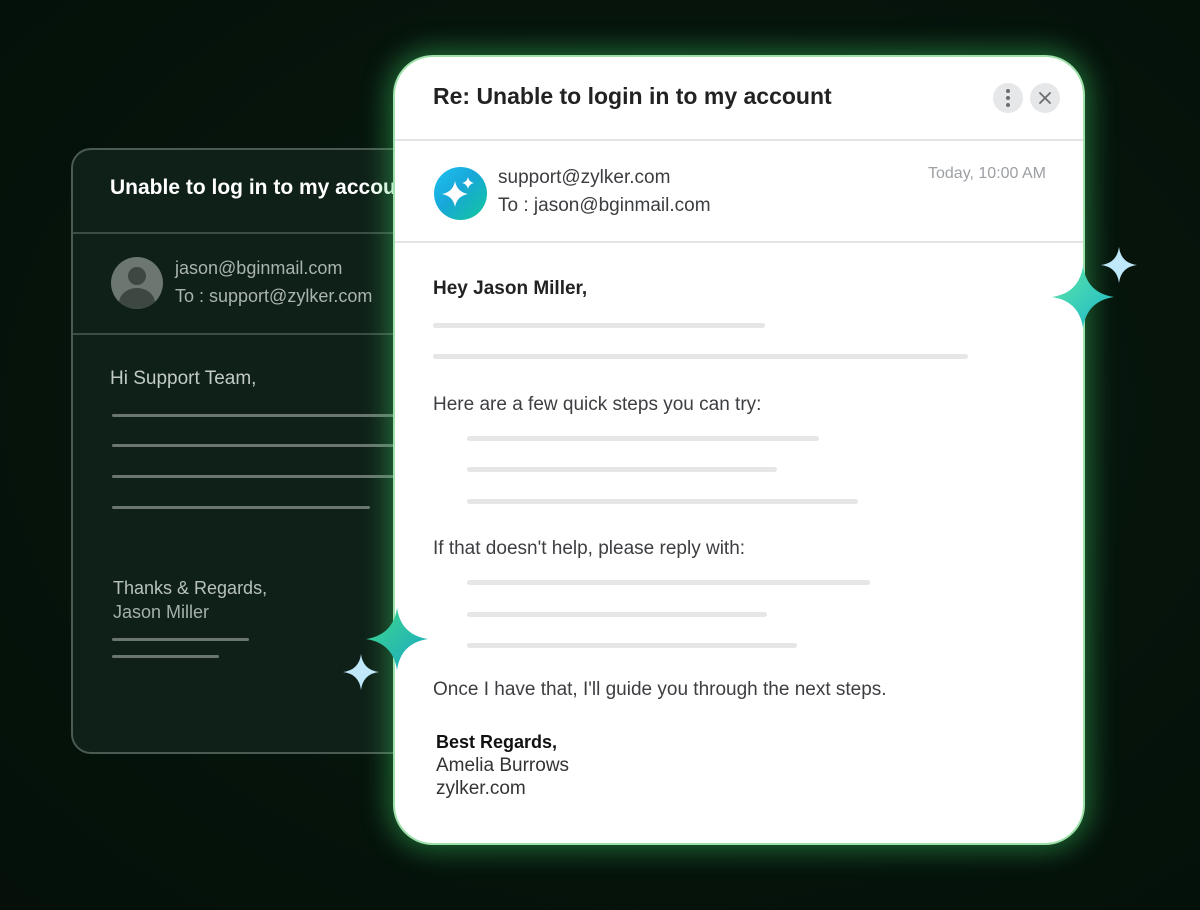  What do you see at coordinates (137, 283) in the screenshot?
I see `user-avatar-icon` at bounding box center [137, 283].